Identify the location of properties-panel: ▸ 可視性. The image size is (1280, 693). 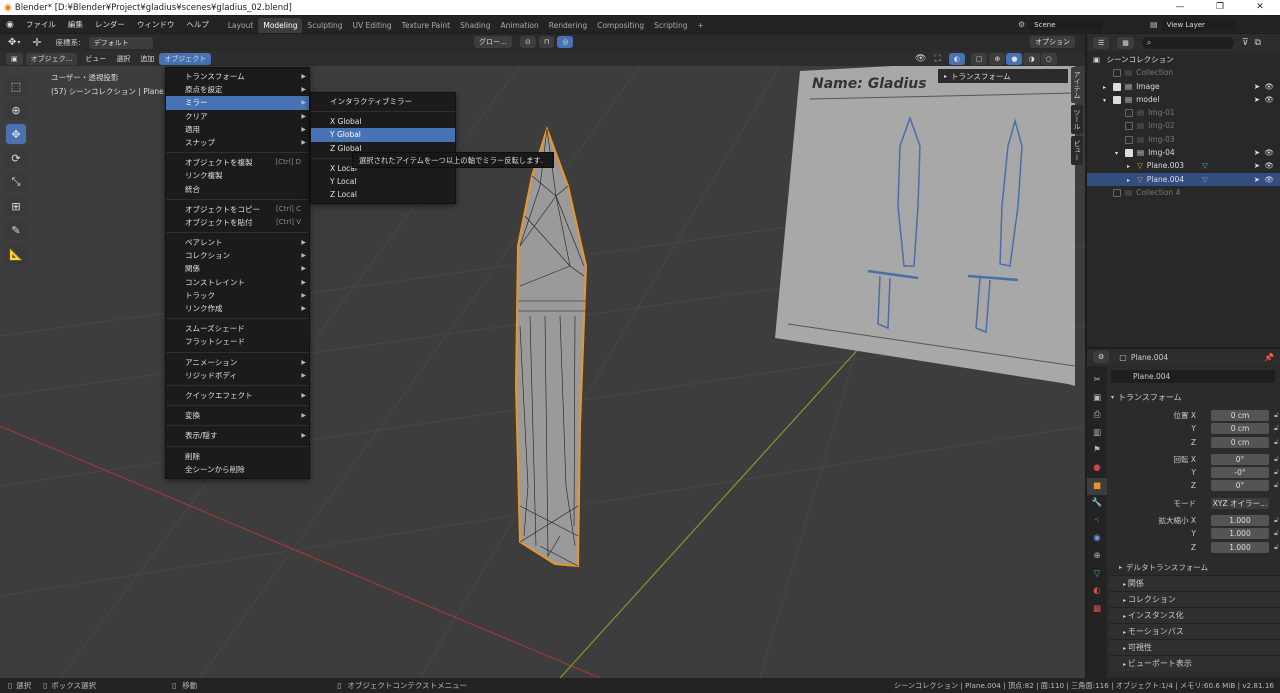
(1194, 647).